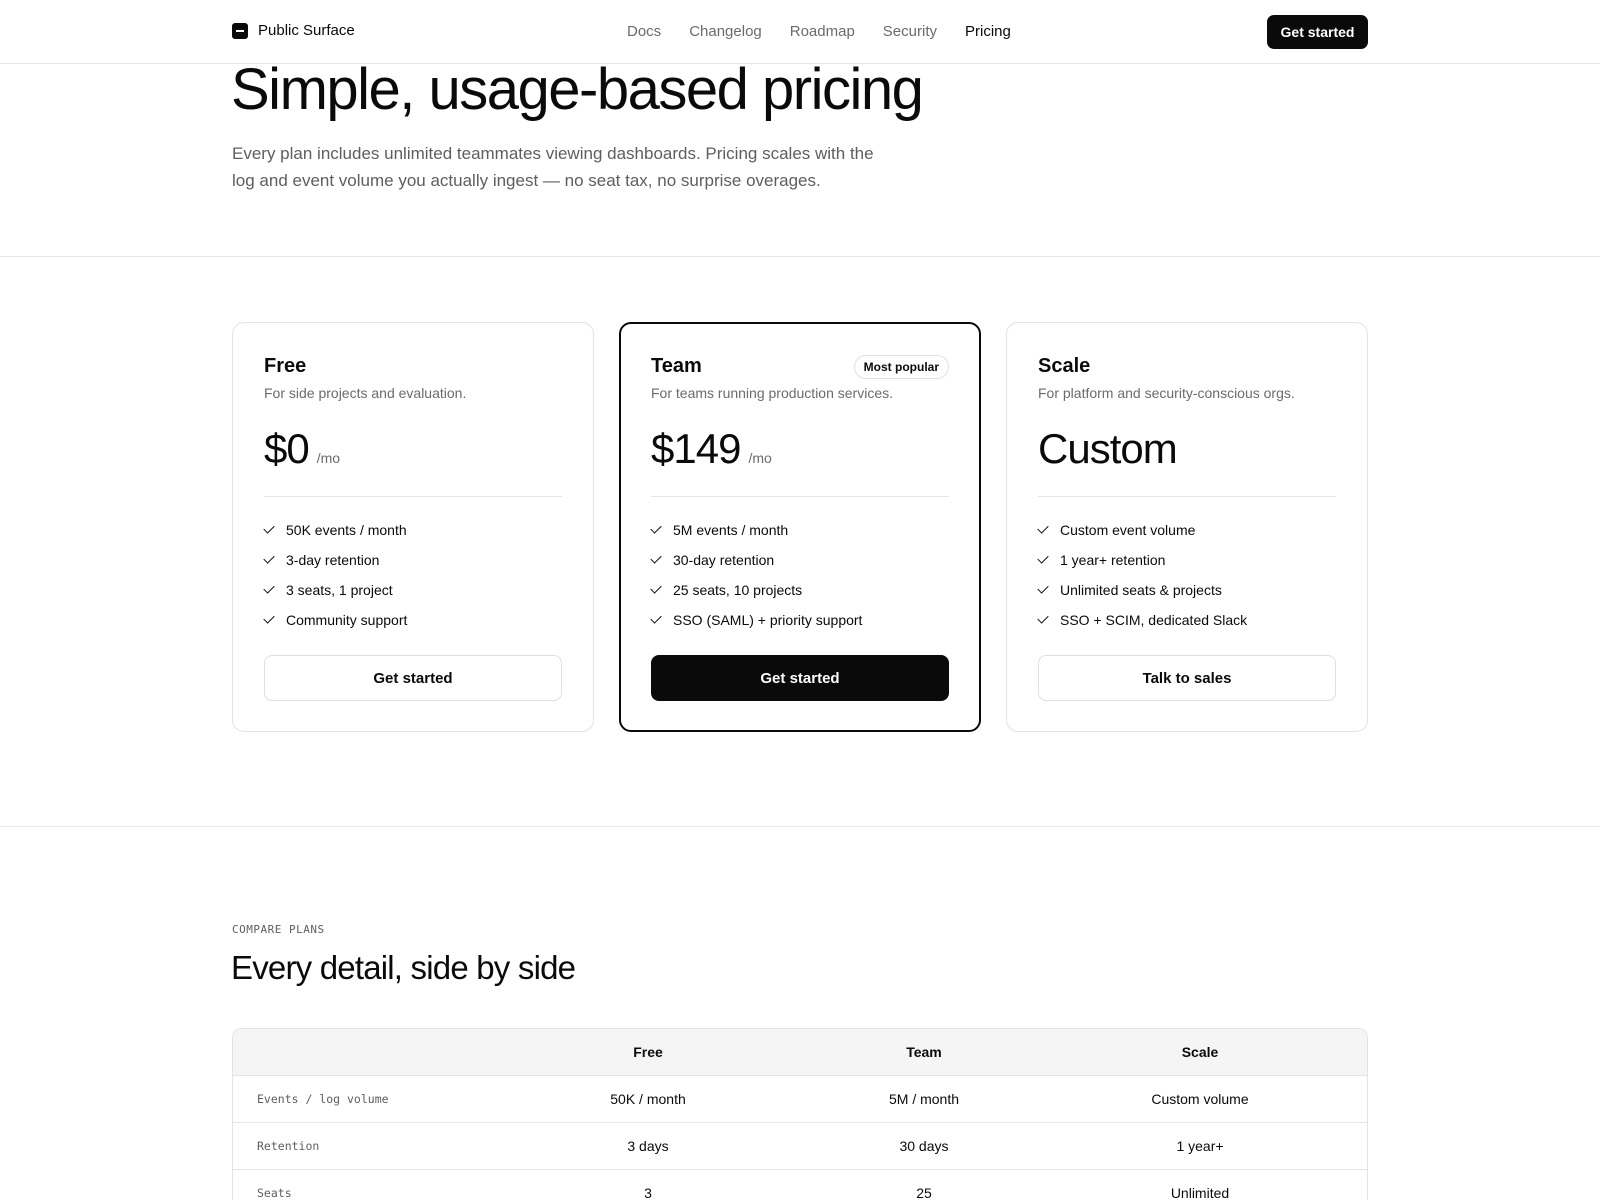  I want to click on table-cell: 1 year+, so click(1200, 1146).